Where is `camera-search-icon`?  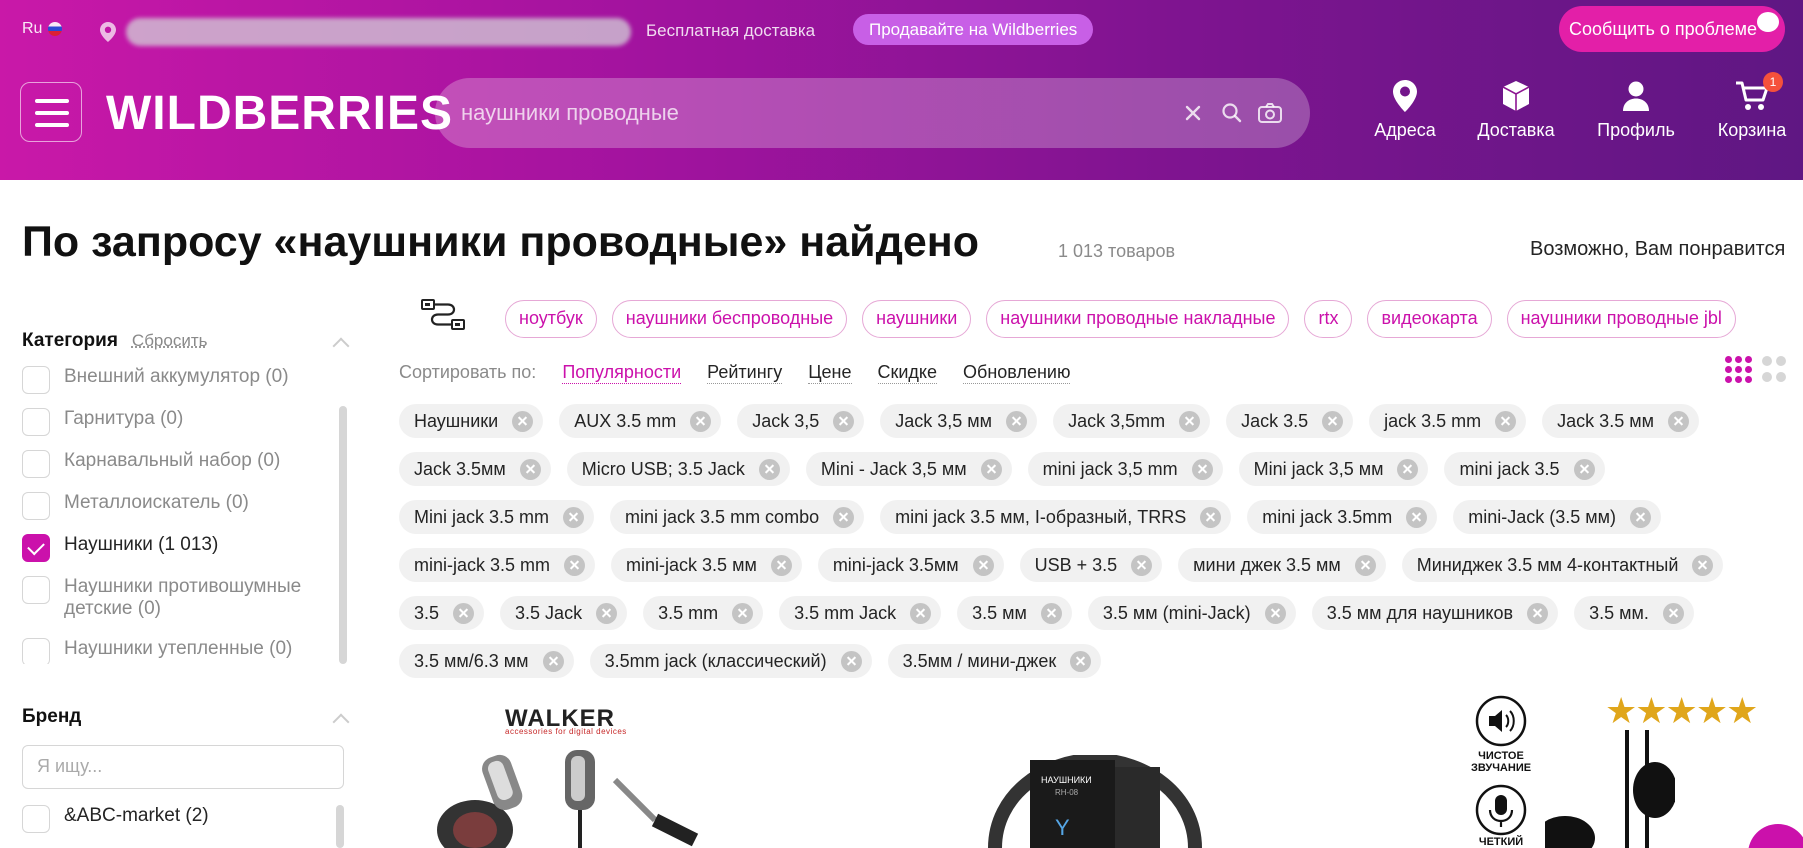 camera-search-icon is located at coordinates (1270, 113).